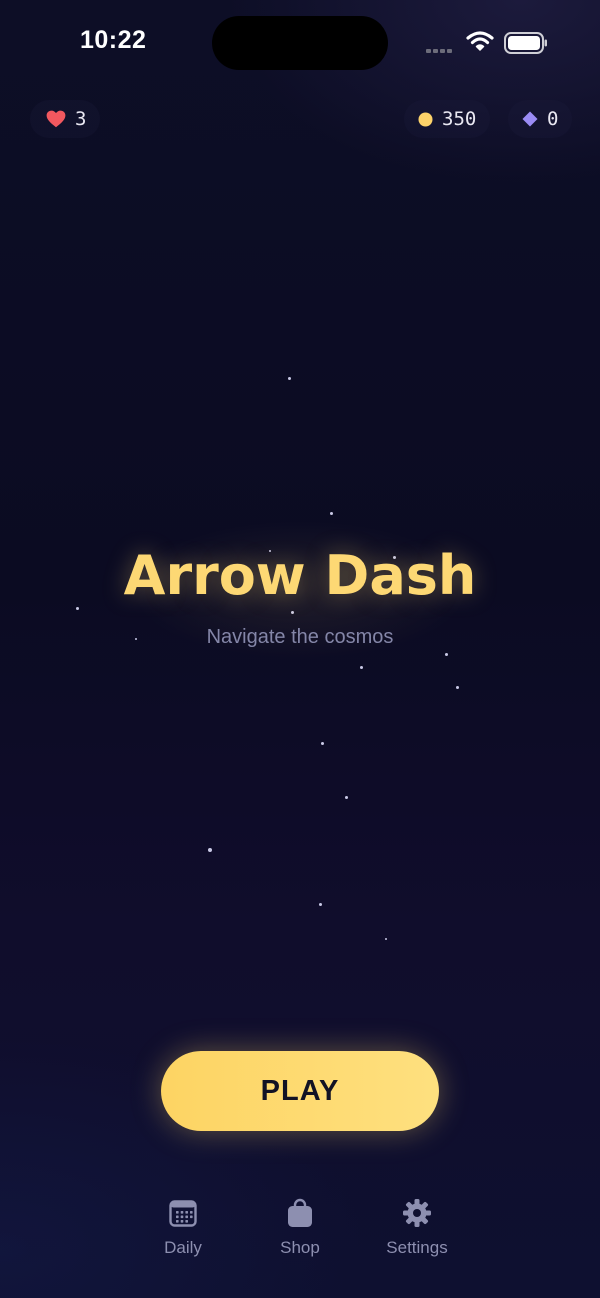 The height and width of the screenshot is (1298, 600). Describe the element at coordinates (530, 119) in the screenshot. I see `gem-icon` at that location.